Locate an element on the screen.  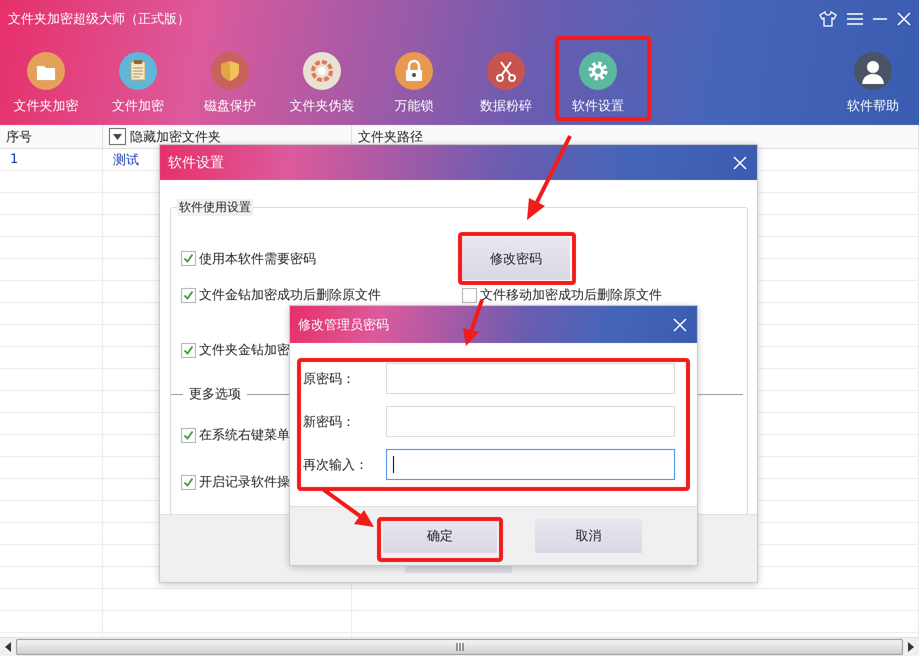
toolbar-button: 软件设置 is located at coordinates (598, 76).